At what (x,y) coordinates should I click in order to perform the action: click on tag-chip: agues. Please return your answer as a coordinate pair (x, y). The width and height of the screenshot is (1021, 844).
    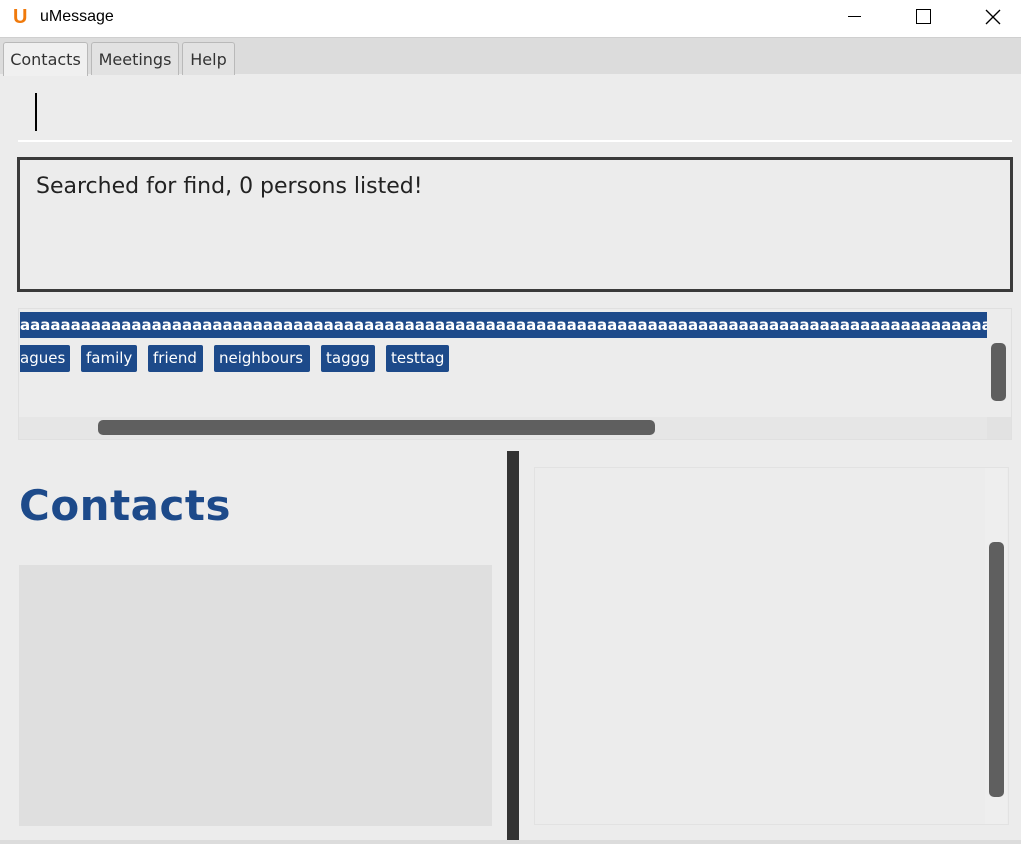
    Looking at the image, I should click on (45, 358).